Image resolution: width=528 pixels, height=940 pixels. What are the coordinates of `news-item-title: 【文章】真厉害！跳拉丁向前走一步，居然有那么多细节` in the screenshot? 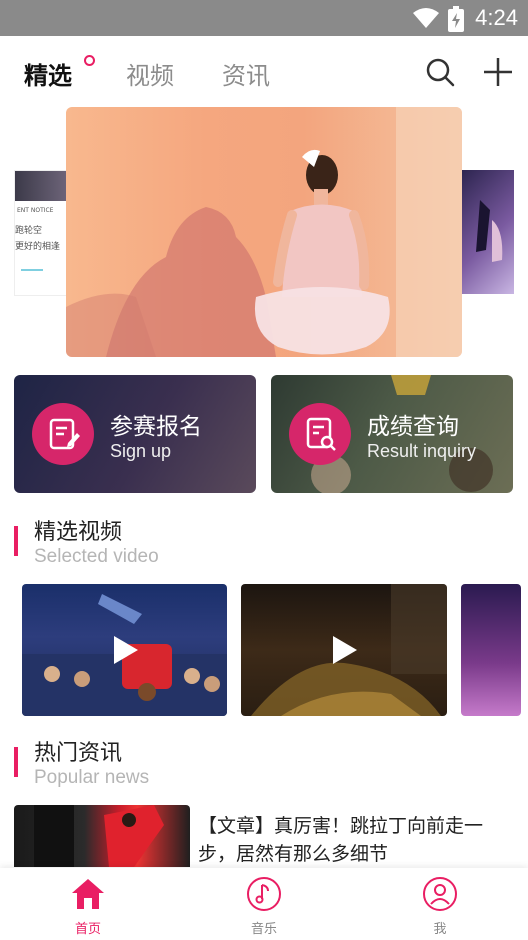 It's located at (356, 840).